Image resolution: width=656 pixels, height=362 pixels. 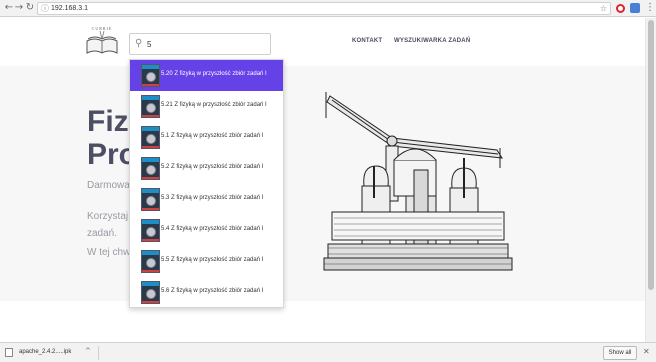 What do you see at coordinates (45, 8) in the screenshot?
I see `info-icon: ⓘ` at bounding box center [45, 8].